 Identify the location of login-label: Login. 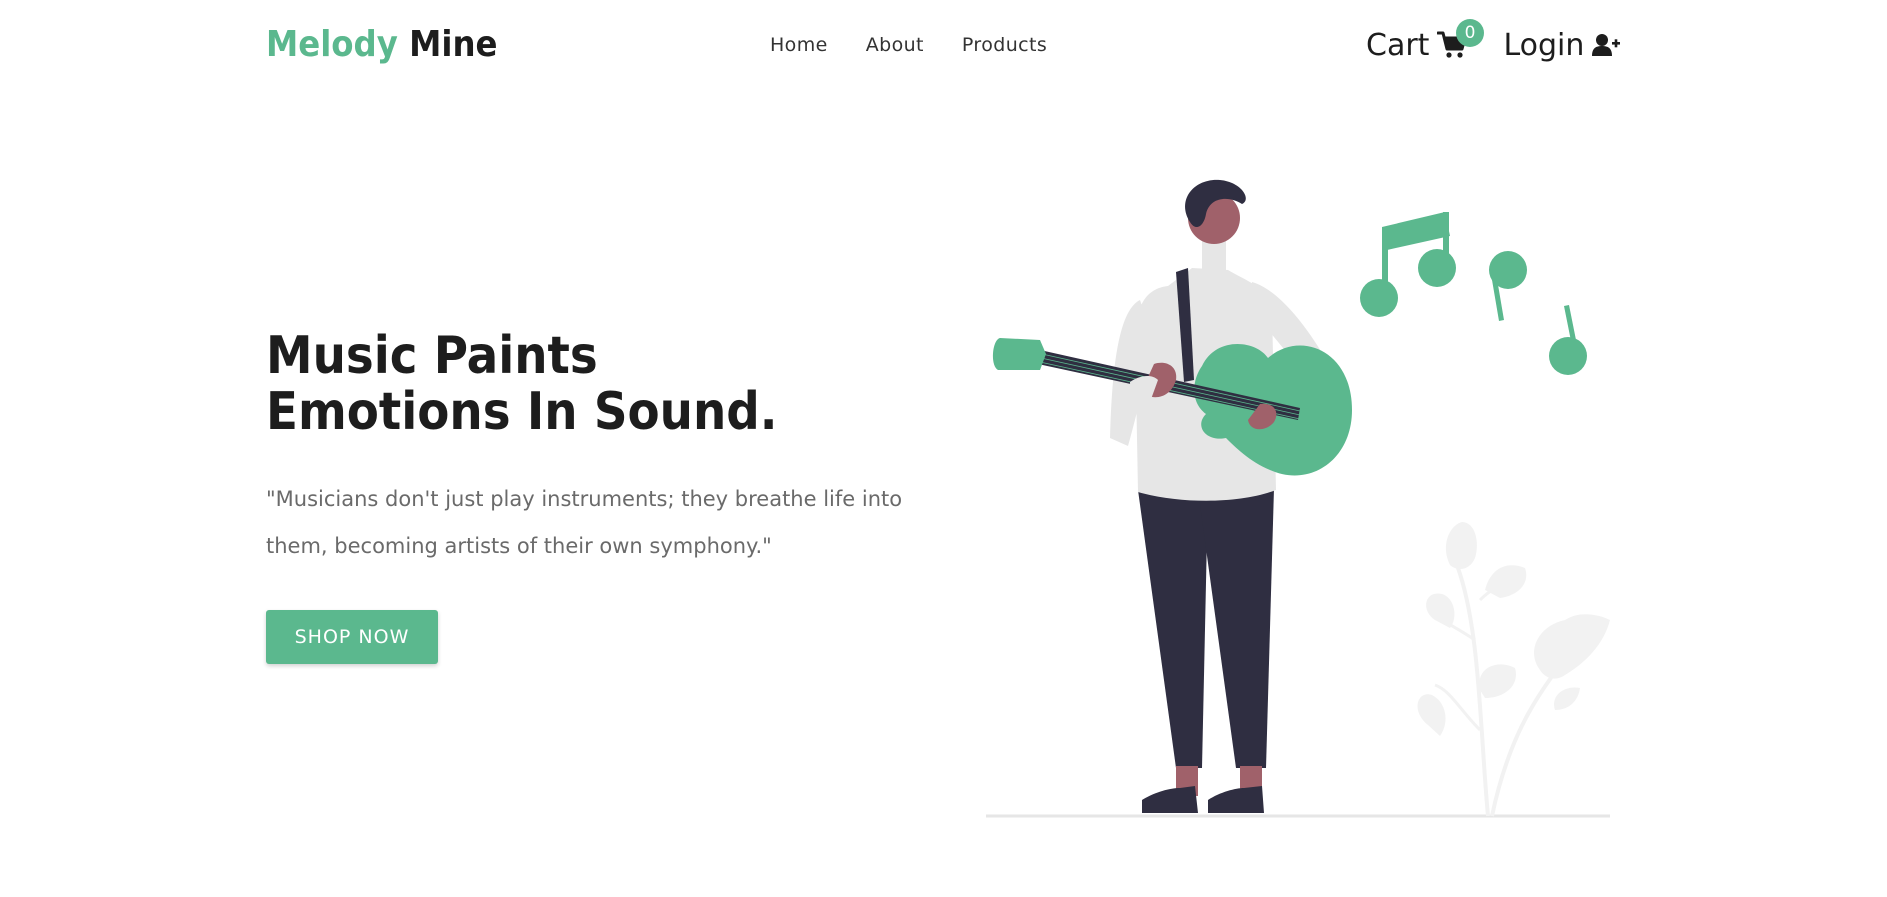
(1544, 45).